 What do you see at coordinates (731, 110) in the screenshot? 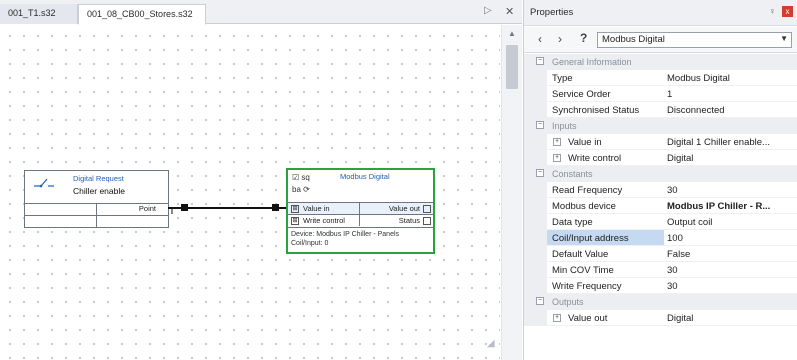
I see `property-value: Disconnected` at bounding box center [731, 110].